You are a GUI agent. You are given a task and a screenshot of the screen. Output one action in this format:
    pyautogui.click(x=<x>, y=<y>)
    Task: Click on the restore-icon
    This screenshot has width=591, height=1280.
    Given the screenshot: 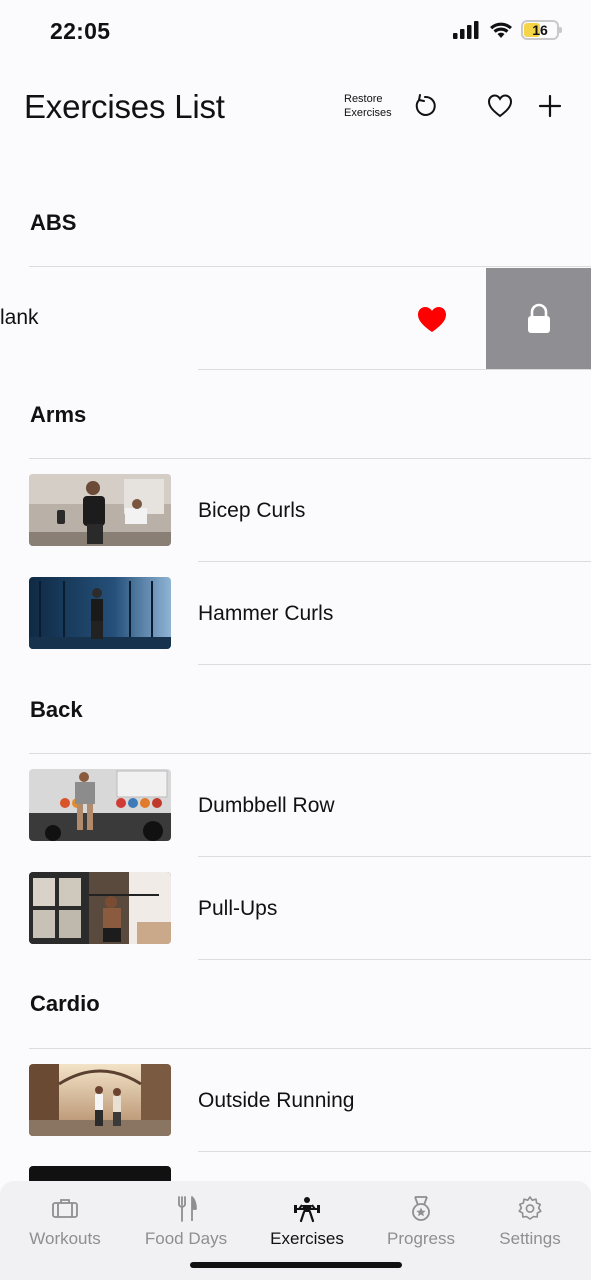 What is the action you would take?
    pyautogui.click(x=424, y=106)
    